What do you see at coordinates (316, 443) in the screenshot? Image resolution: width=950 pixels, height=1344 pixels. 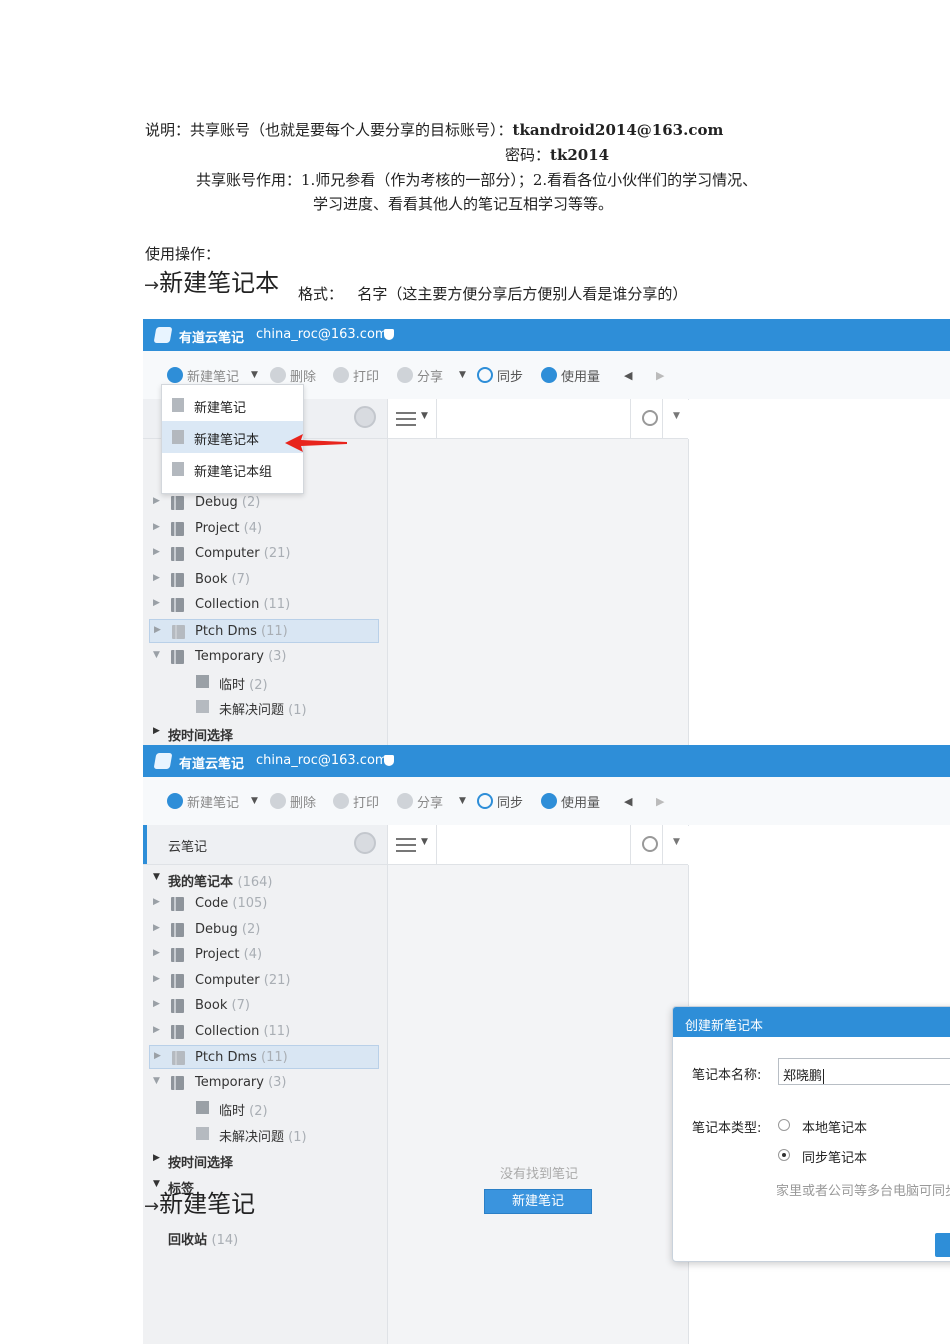 I see `pointer-arrow-icon` at bounding box center [316, 443].